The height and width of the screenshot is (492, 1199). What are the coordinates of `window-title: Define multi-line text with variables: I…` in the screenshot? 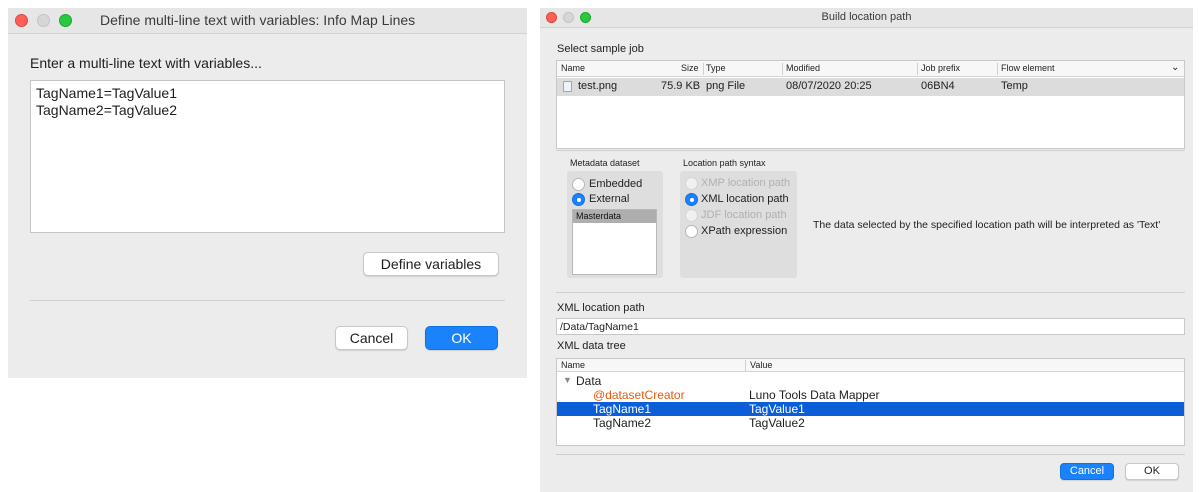 It's located at (258, 20).